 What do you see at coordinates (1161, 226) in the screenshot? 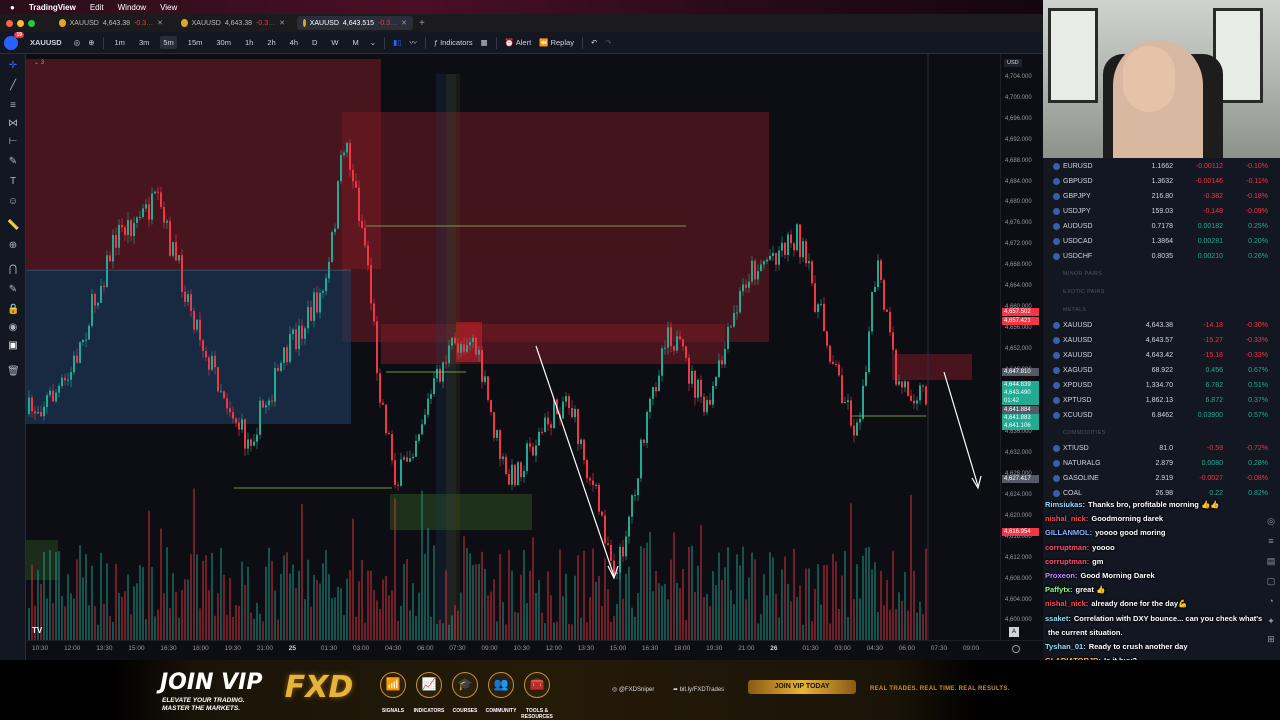
I see `watchlist-row: AUDUSD 0.7178 0.00182 0.25%` at bounding box center [1161, 226].